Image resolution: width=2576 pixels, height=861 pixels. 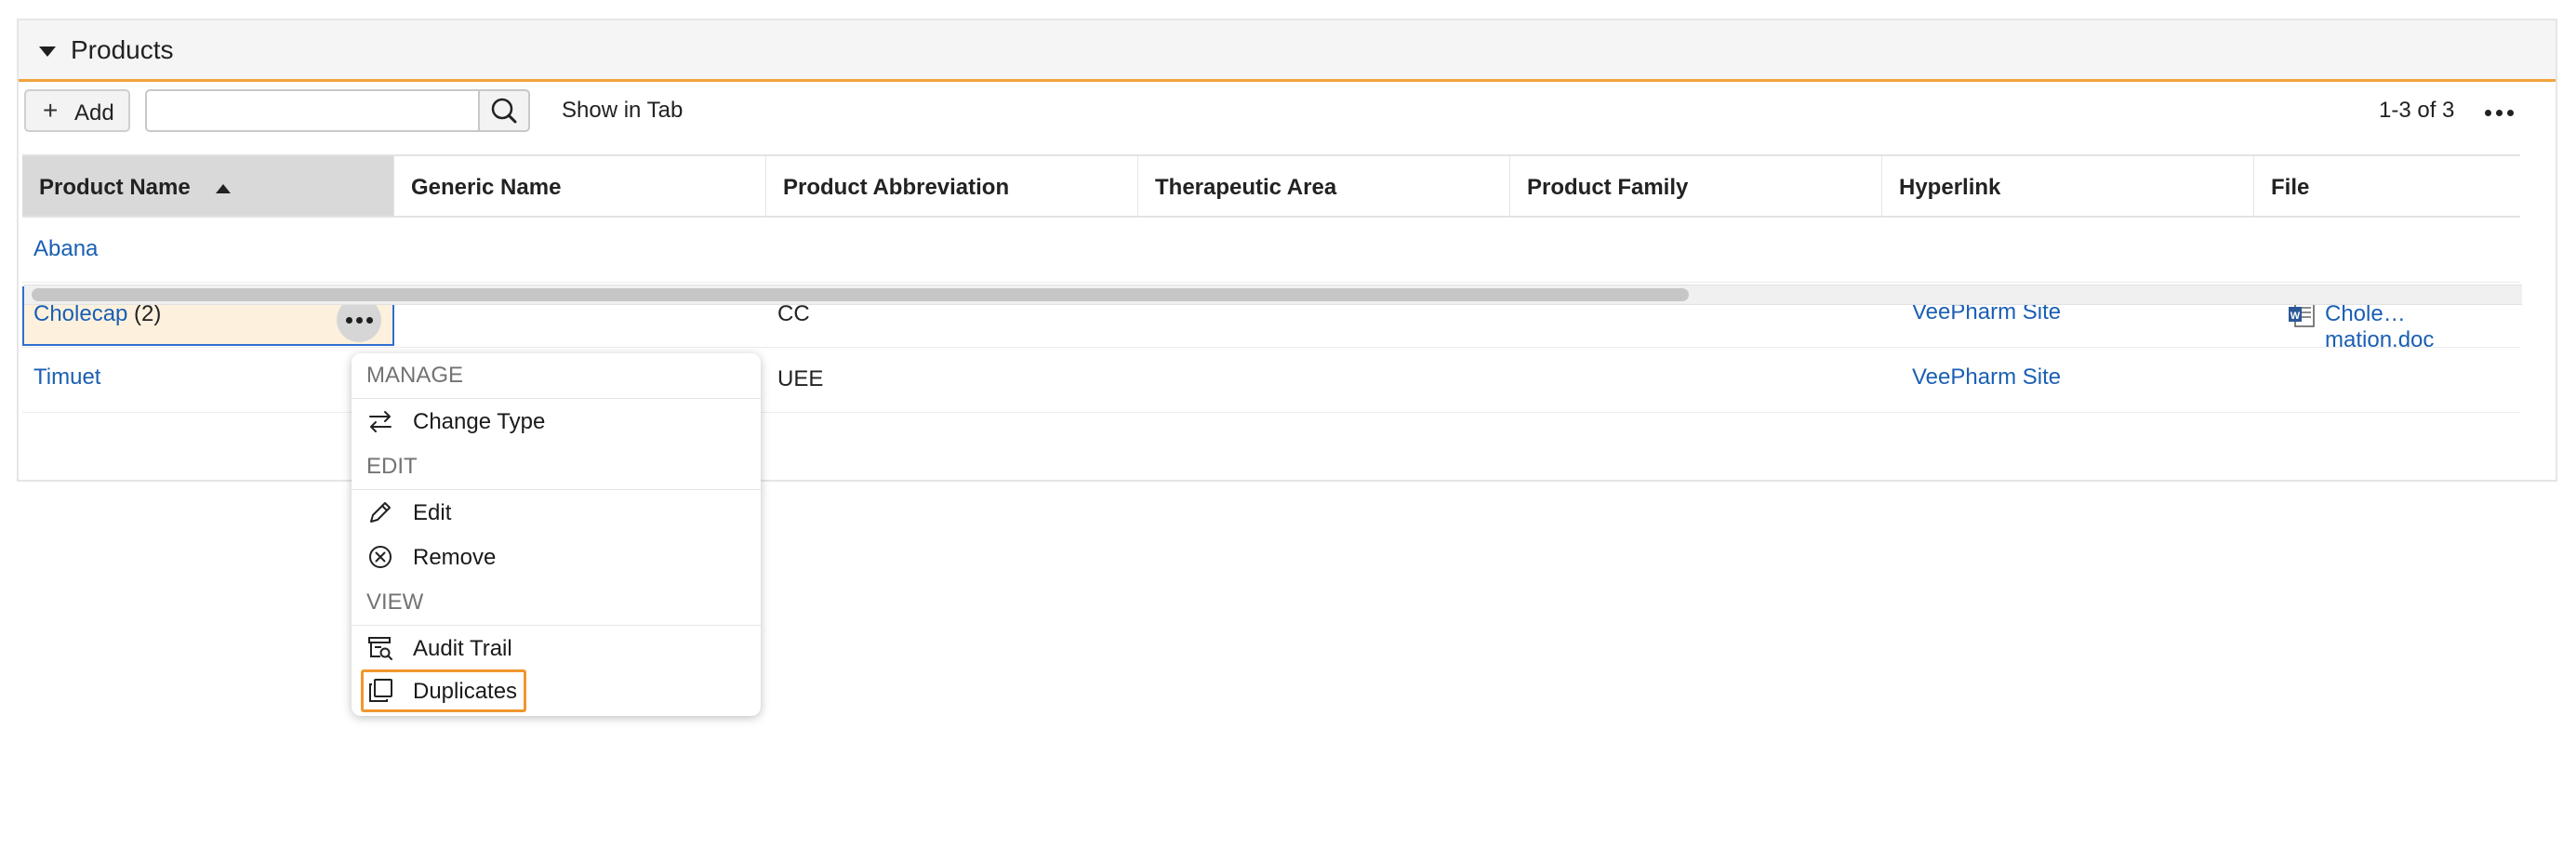 What do you see at coordinates (223, 189) in the screenshot?
I see `sort-ascending-icon` at bounding box center [223, 189].